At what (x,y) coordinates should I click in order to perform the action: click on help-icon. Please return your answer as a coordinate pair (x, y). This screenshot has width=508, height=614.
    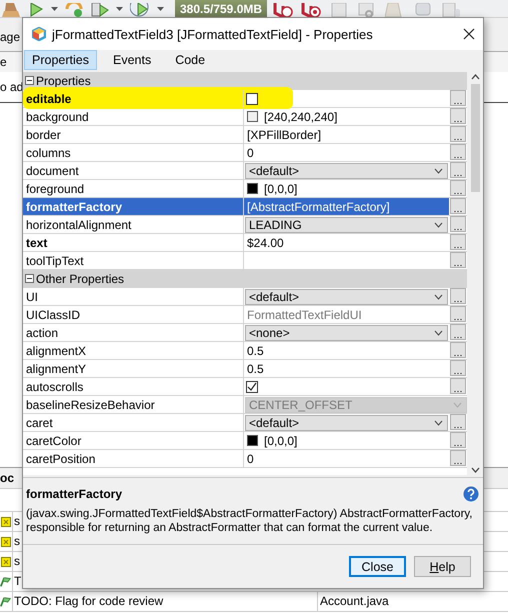
    Looking at the image, I should click on (471, 494).